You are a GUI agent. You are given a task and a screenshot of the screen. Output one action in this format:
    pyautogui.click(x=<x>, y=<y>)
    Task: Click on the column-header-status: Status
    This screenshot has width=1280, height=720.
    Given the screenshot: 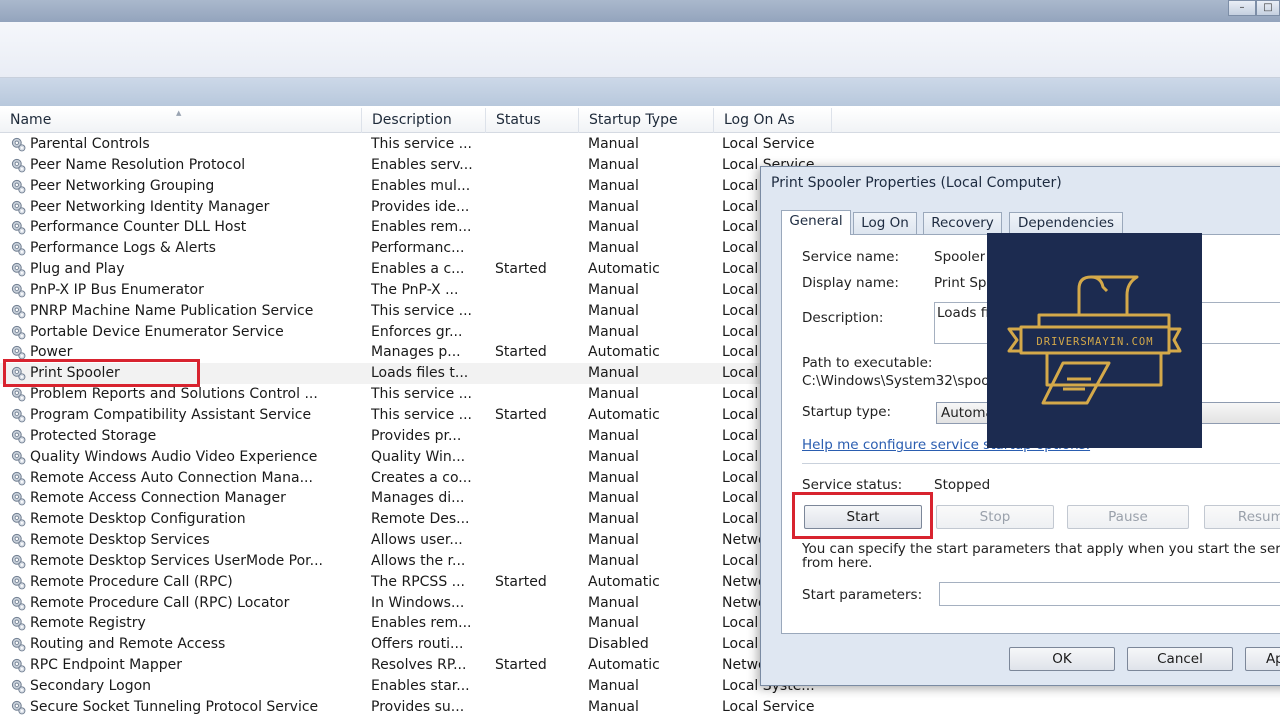 What is the action you would take?
    pyautogui.click(x=532, y=120)
    